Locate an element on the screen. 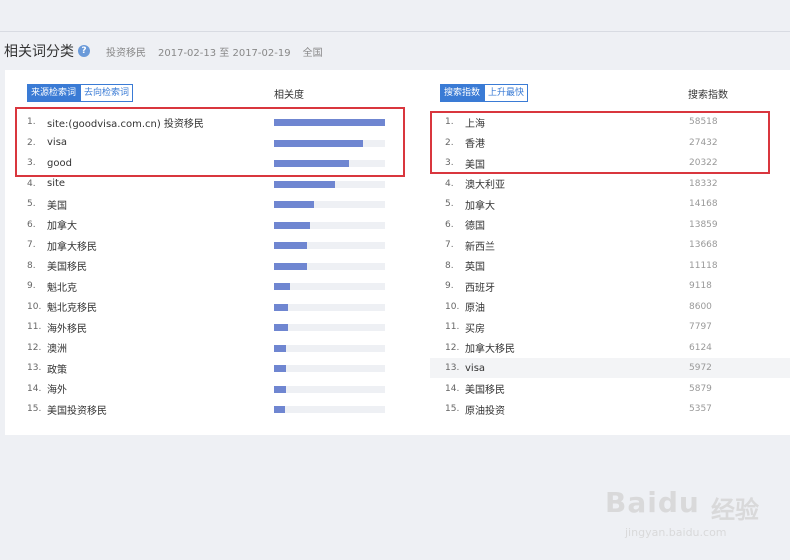 This screenshot has height=560, width=790. table-row: 7. 加拿大移民 is located at coordinates (207, 245).